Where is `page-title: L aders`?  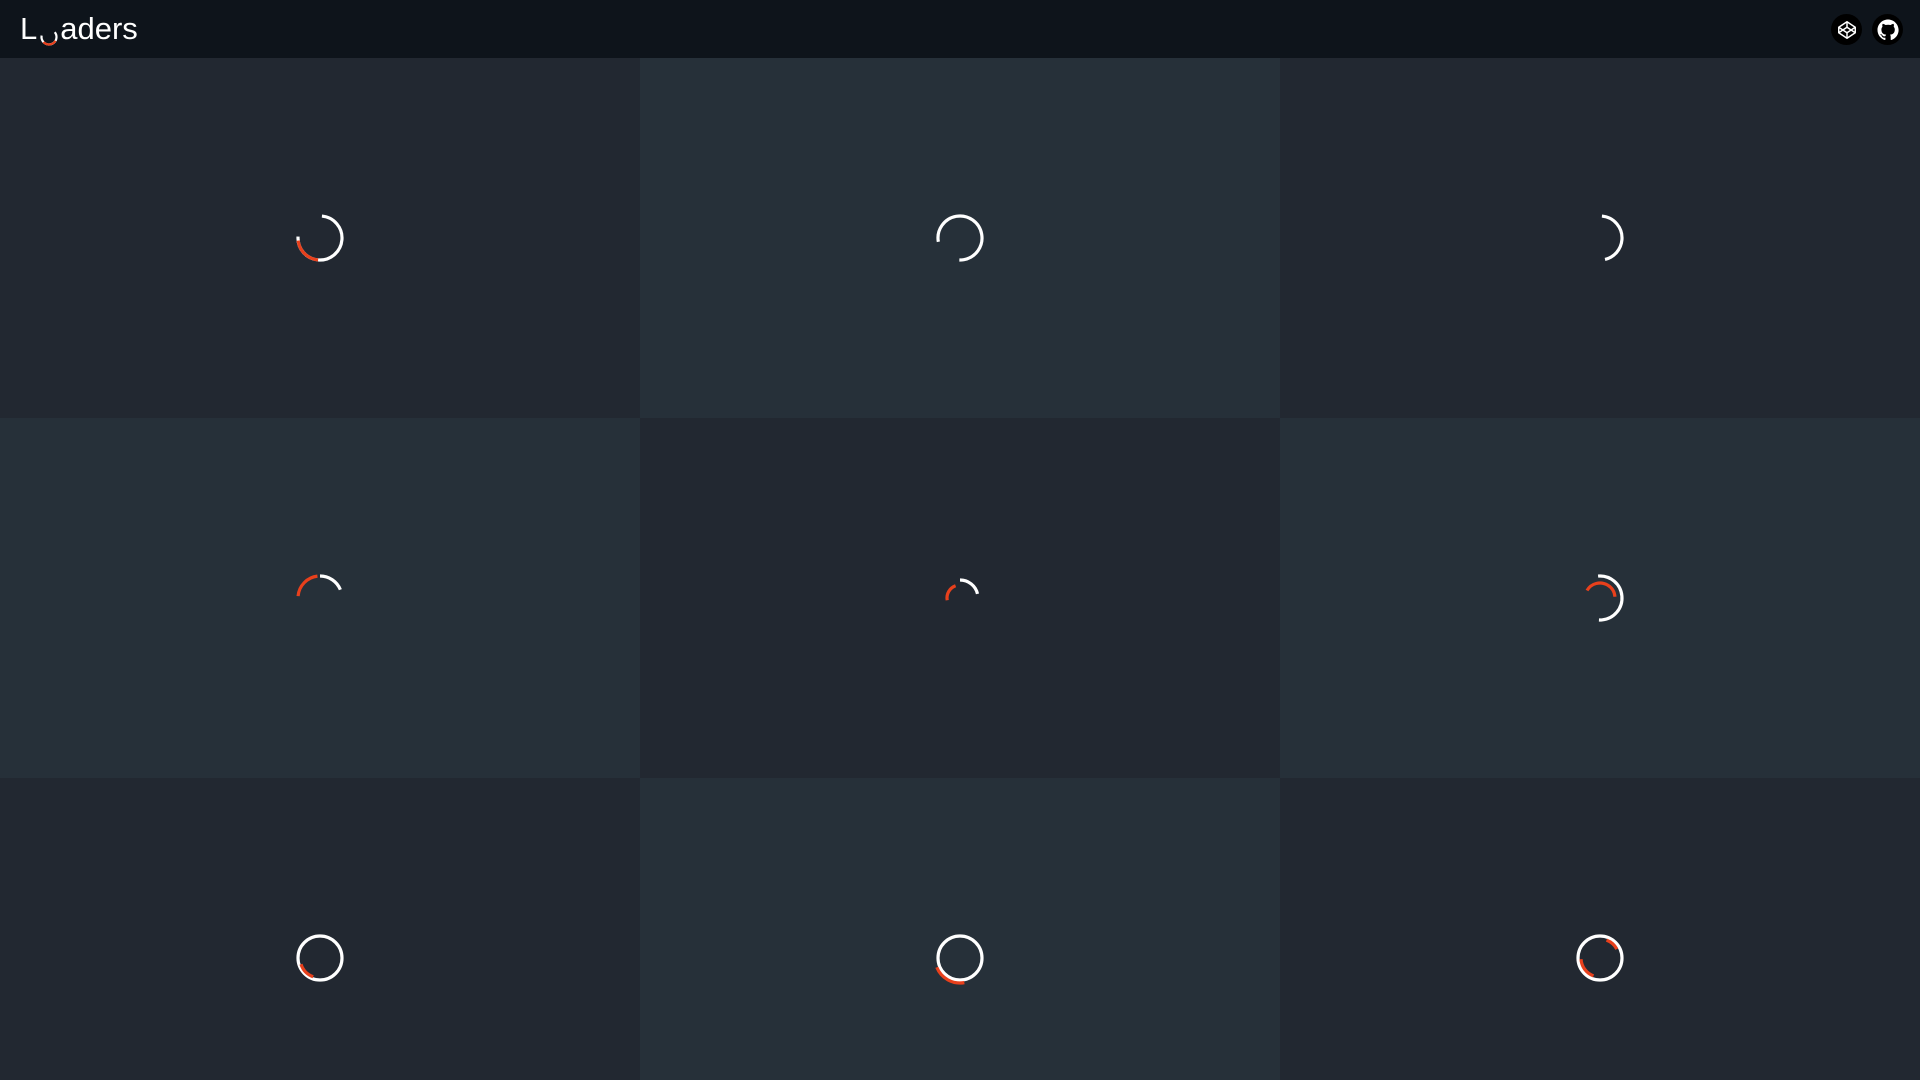
page-title: L aders is located at coordinates (79, 29).